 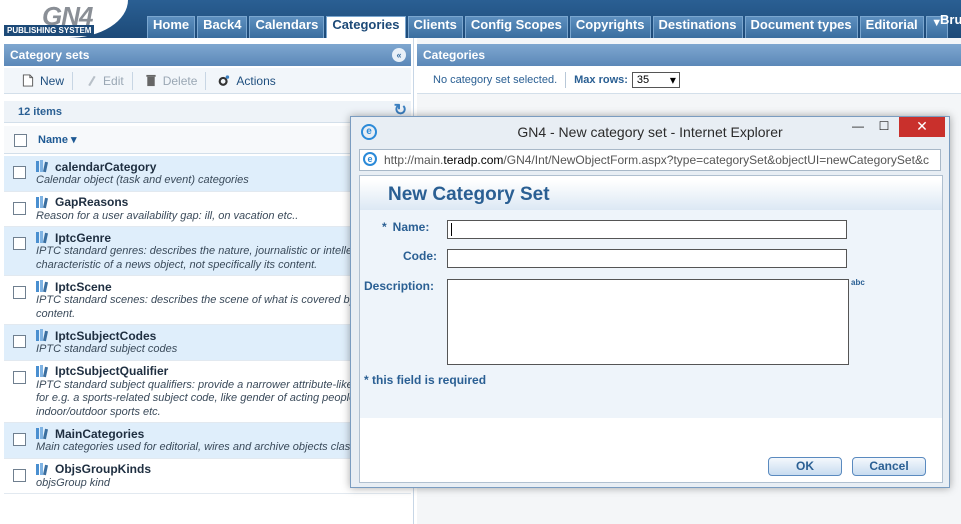 I want to click on item-name: IptcSubjectCodes, so click(x=106, y=335).